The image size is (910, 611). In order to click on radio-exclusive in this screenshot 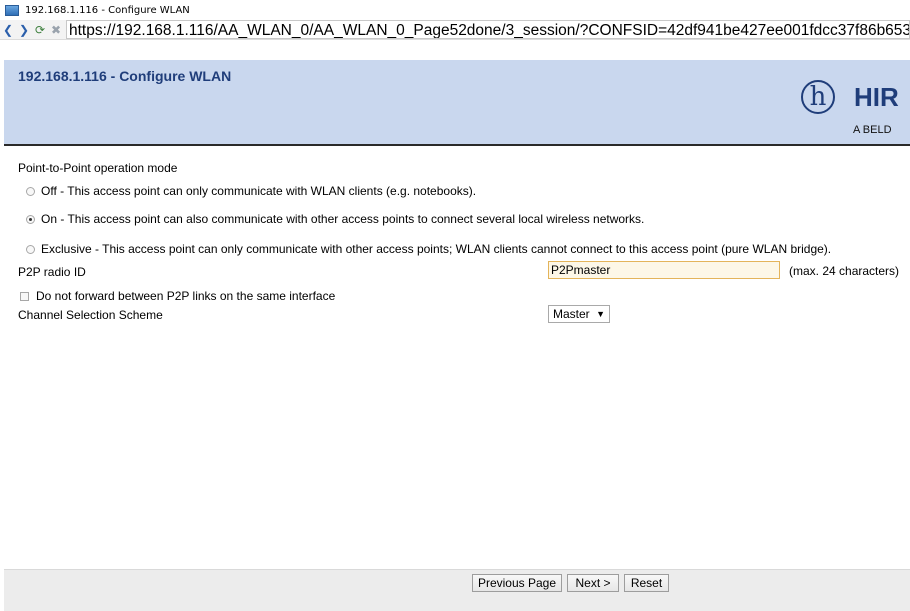, I will do `click(30, 249)`.